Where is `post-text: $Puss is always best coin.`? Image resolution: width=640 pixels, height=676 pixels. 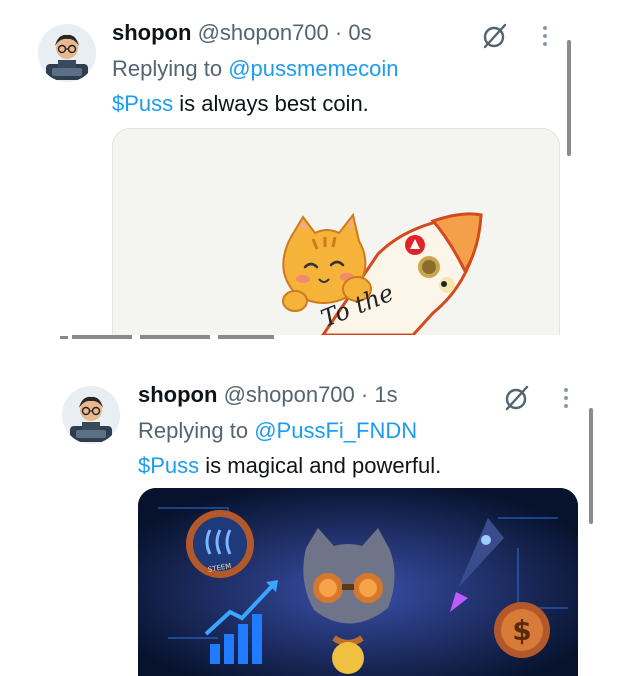
post-text: $Puss is always best coin. is located at coordinates (240, 104).